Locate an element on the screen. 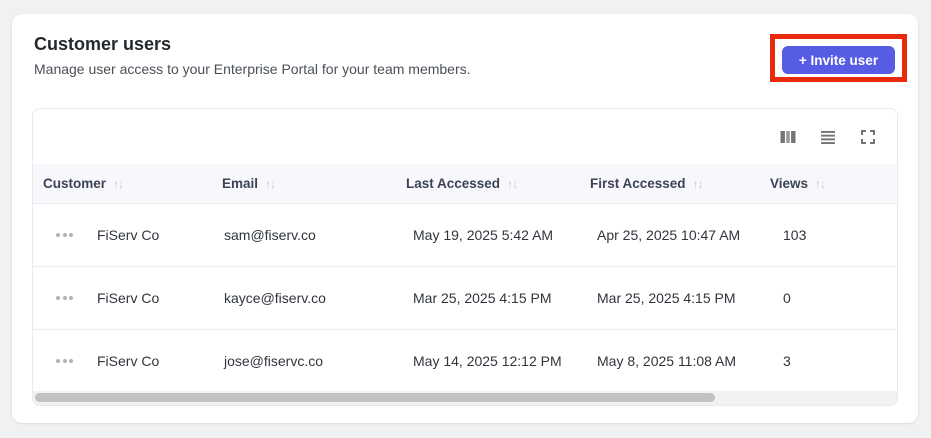  column-header-label: Views is located at coordinates (789, 183).